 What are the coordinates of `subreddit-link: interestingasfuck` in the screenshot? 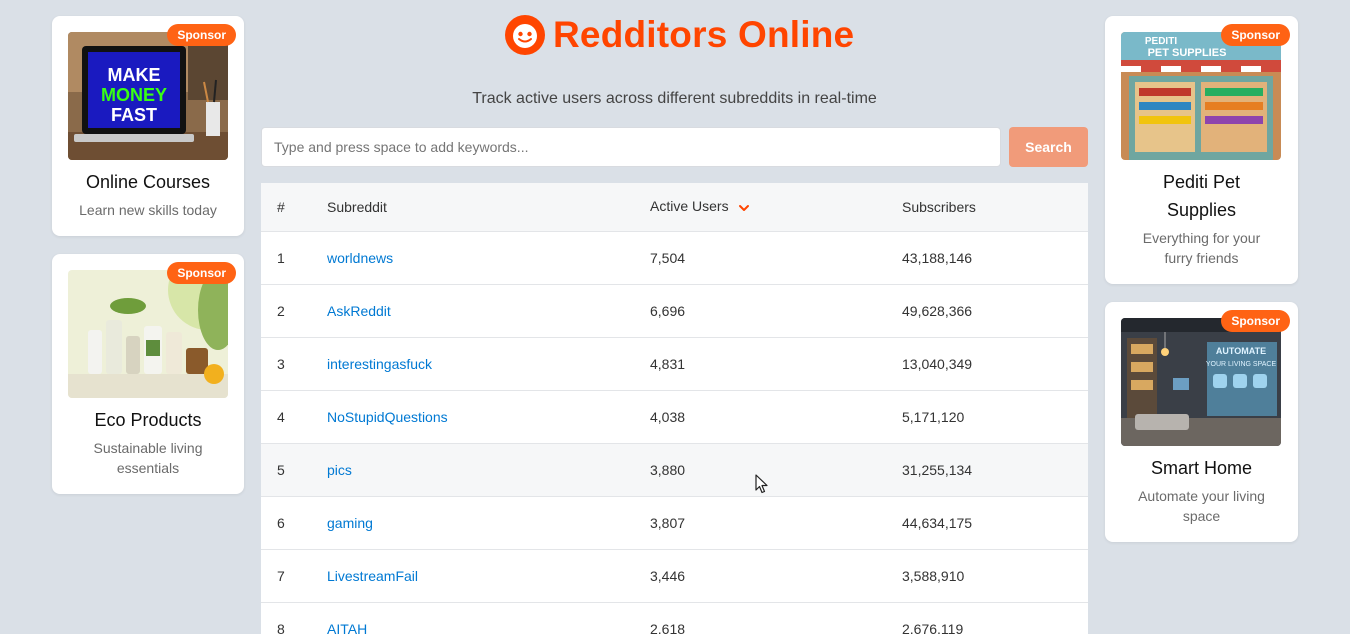 It's located at (379, 364).